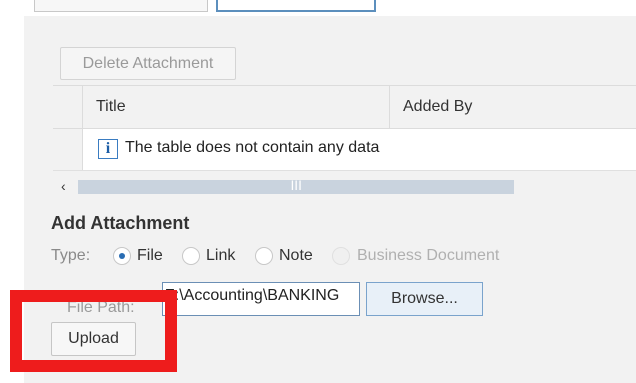  Describe the element at coordinates (108, 149) in the screenshot. I see `info-icon: i` at that location.